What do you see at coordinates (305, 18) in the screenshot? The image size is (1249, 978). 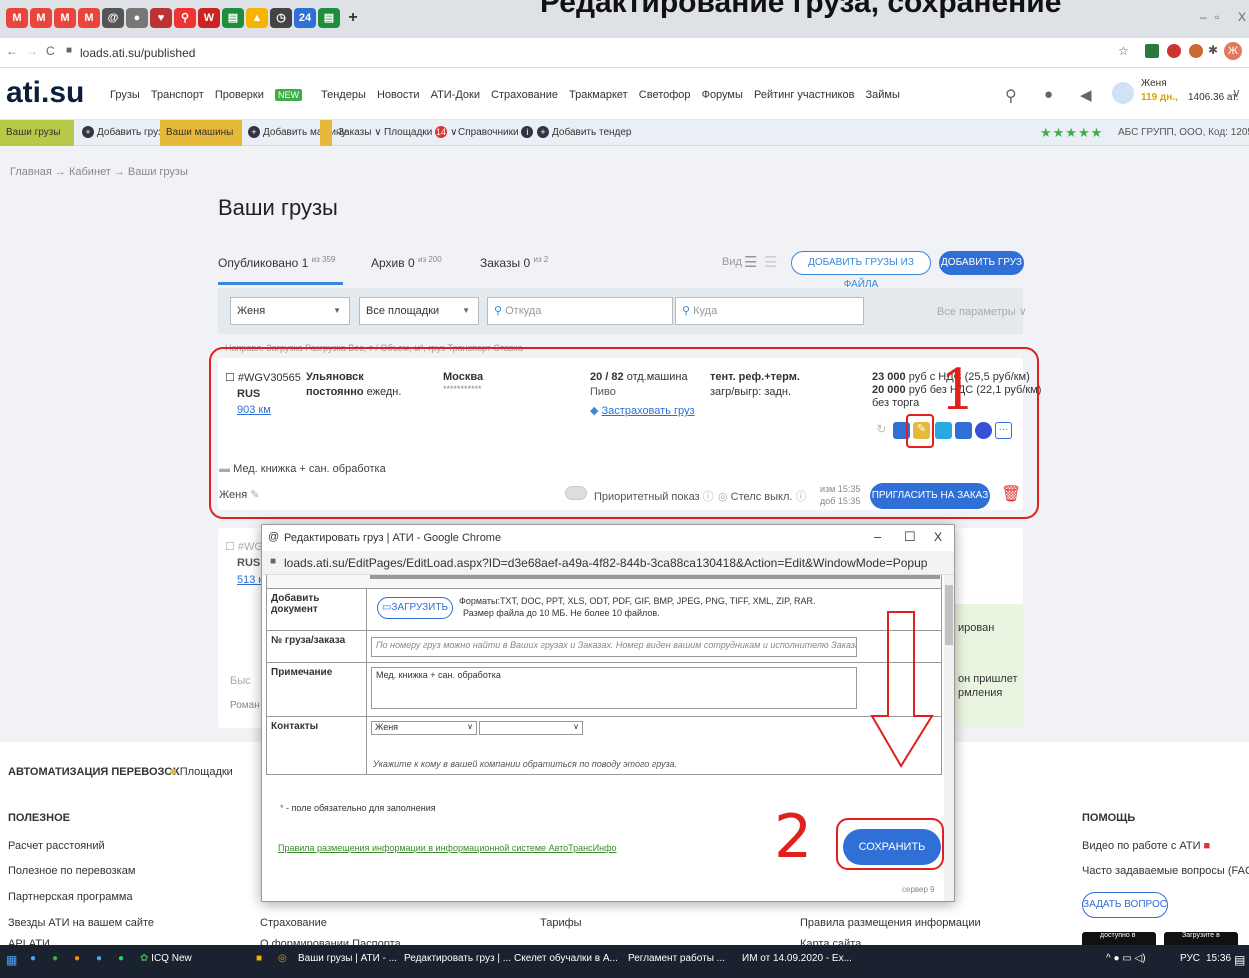 I see `tab-24: 24` at bounding box center [305, 18].